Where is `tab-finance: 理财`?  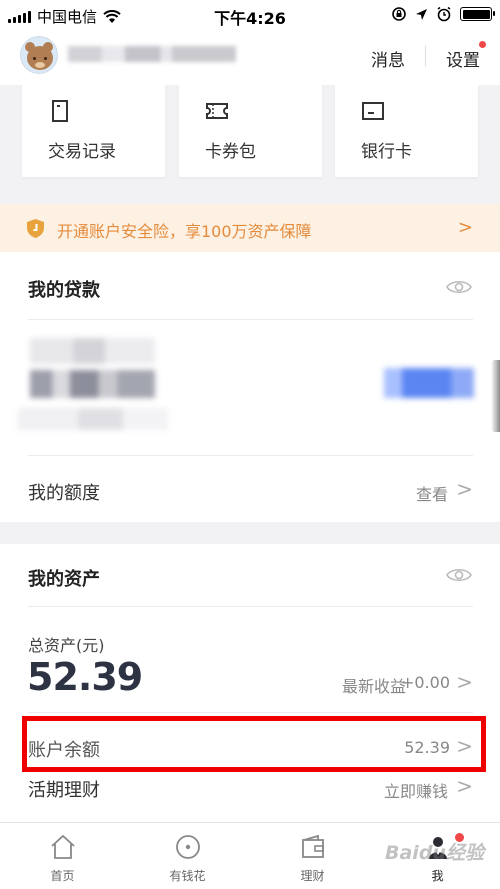 tab-finance: 理财 is located at coordinates (312, 856).